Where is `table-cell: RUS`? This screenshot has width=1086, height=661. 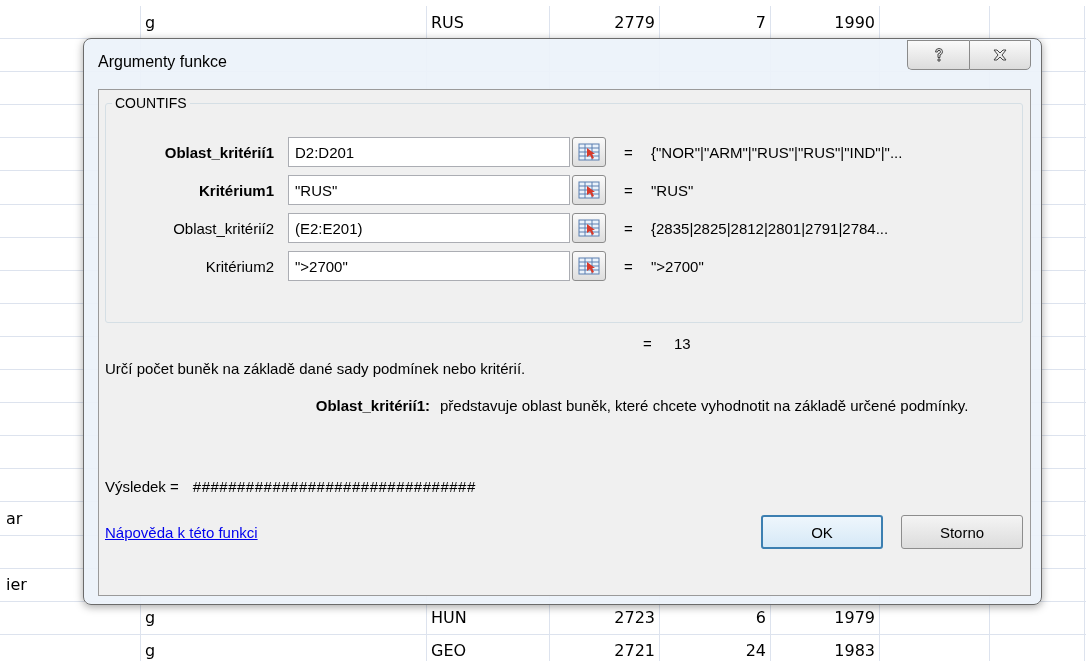
table-cell: RUS is located at coordinates (447, 22).